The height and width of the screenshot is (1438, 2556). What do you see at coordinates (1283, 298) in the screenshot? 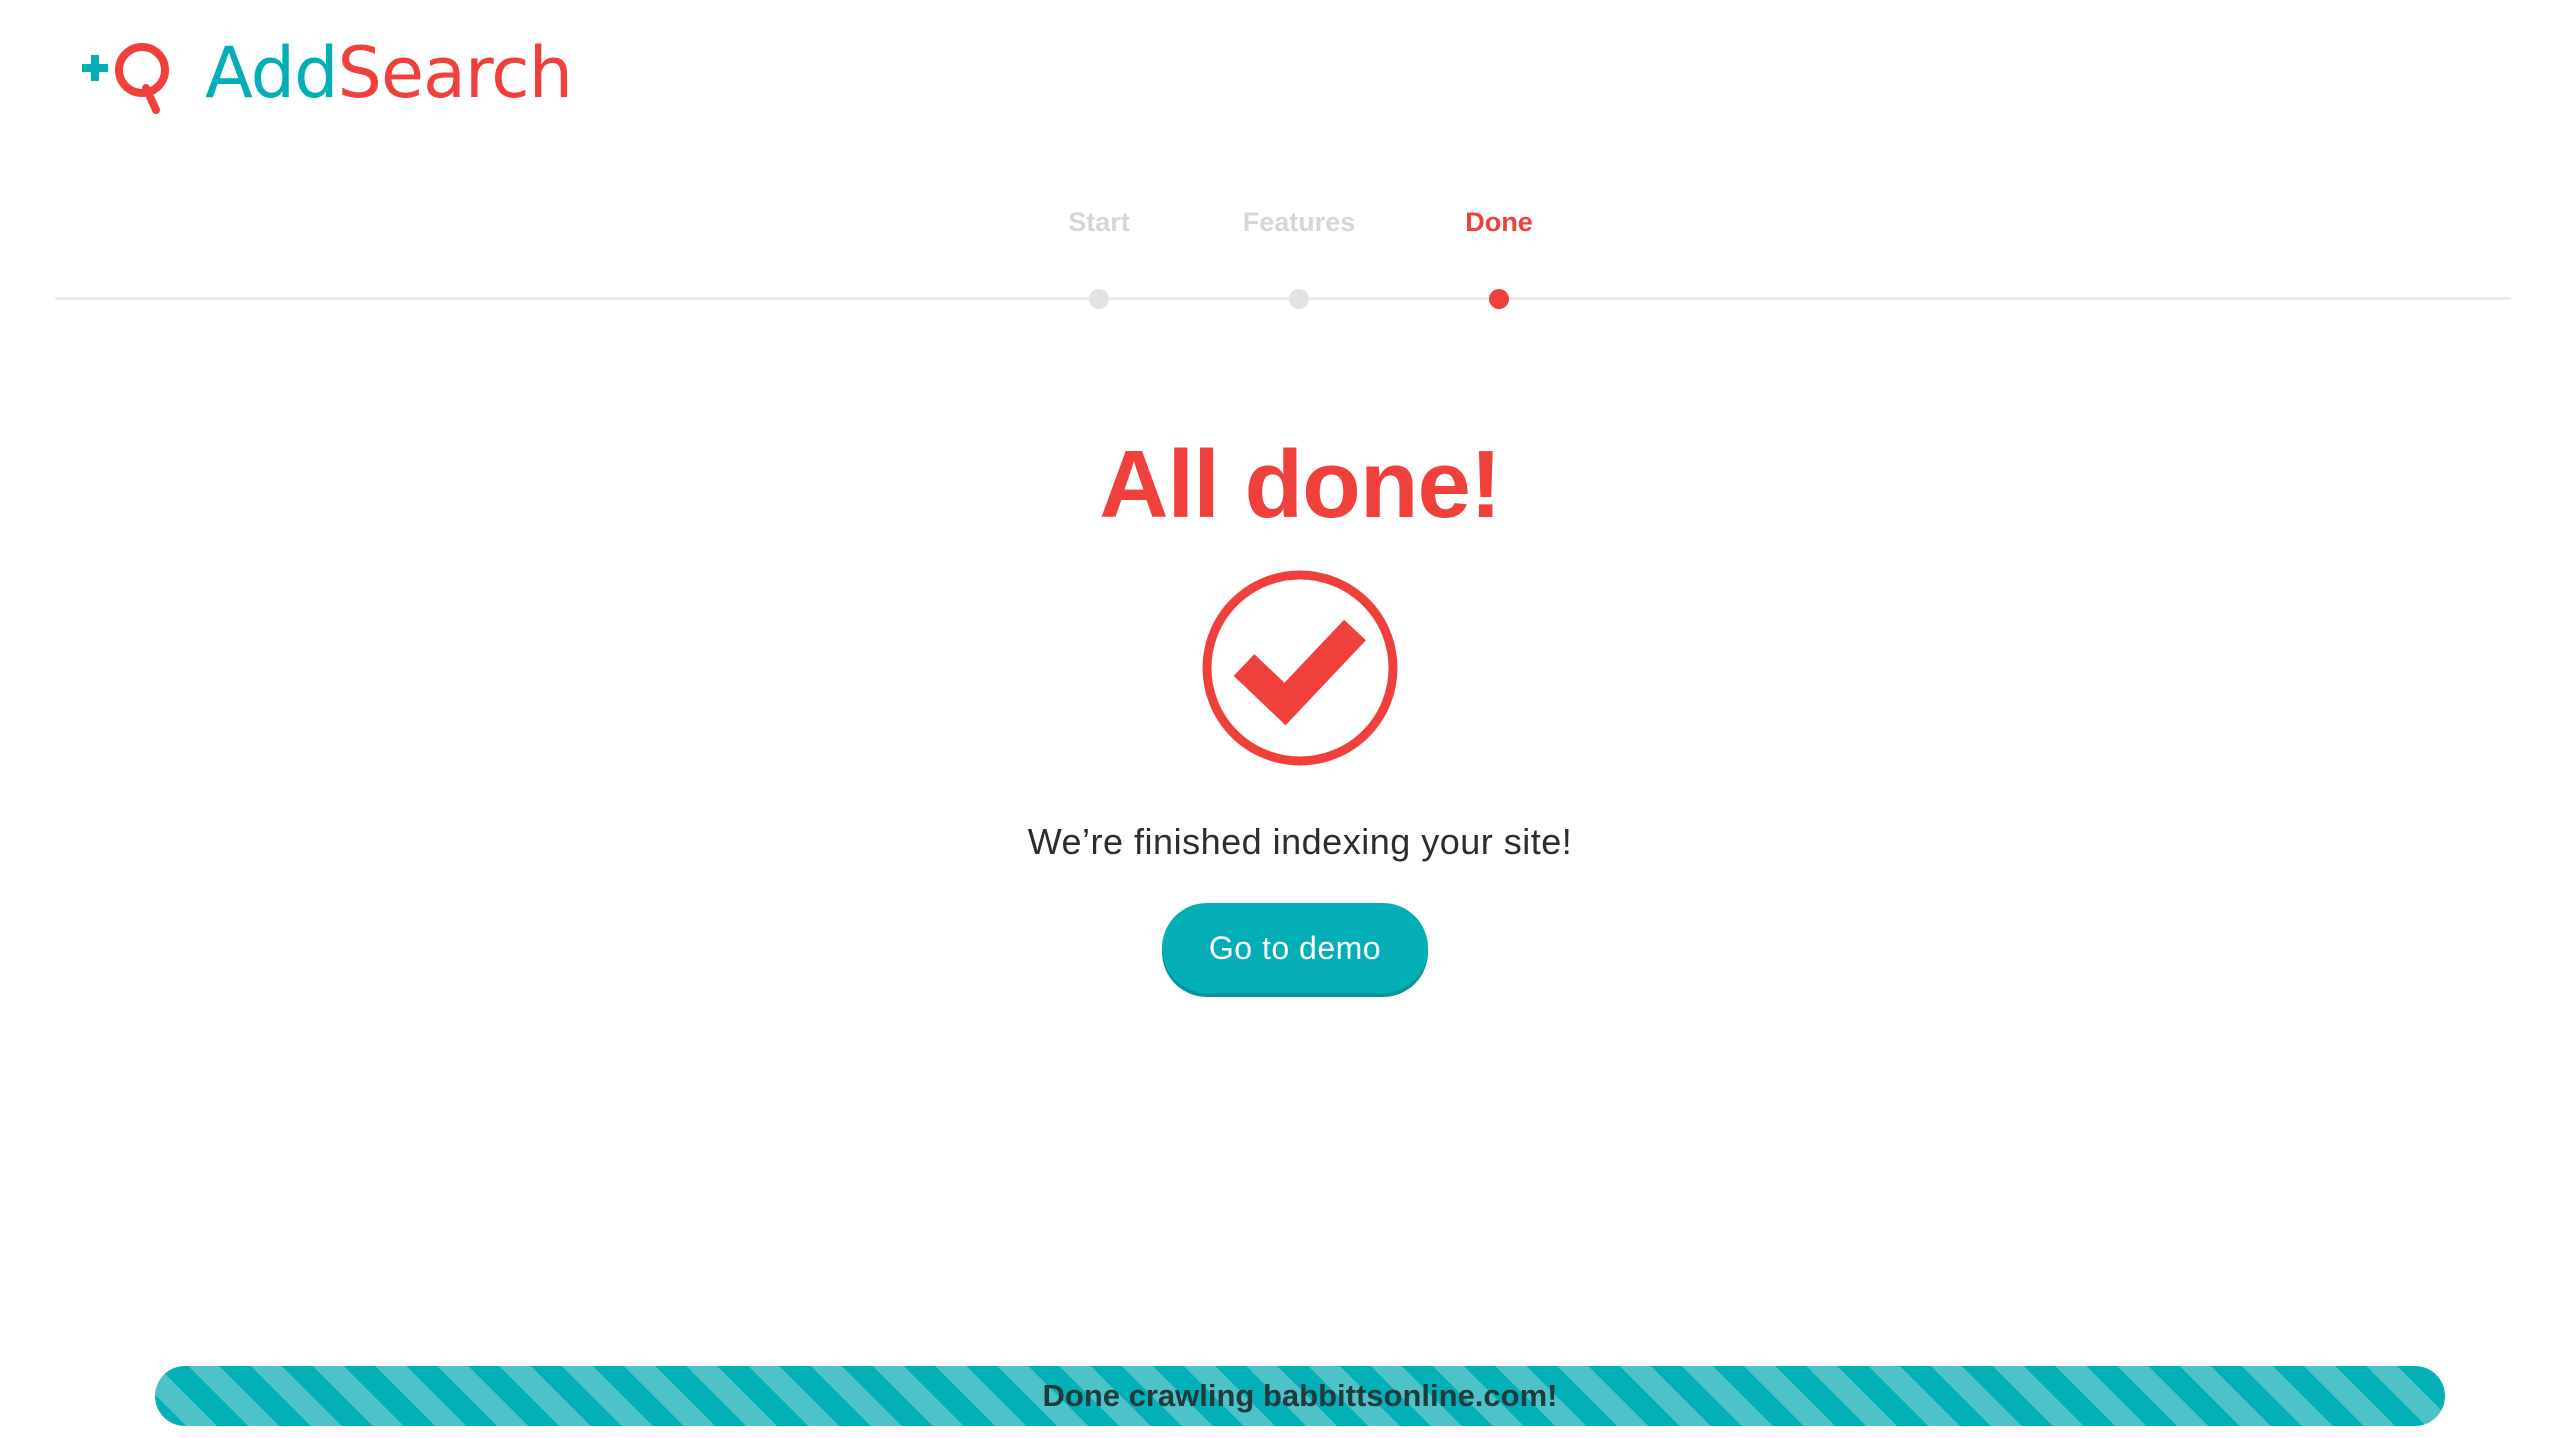
I see `stepper-track` at bounding box center [1283, 298].